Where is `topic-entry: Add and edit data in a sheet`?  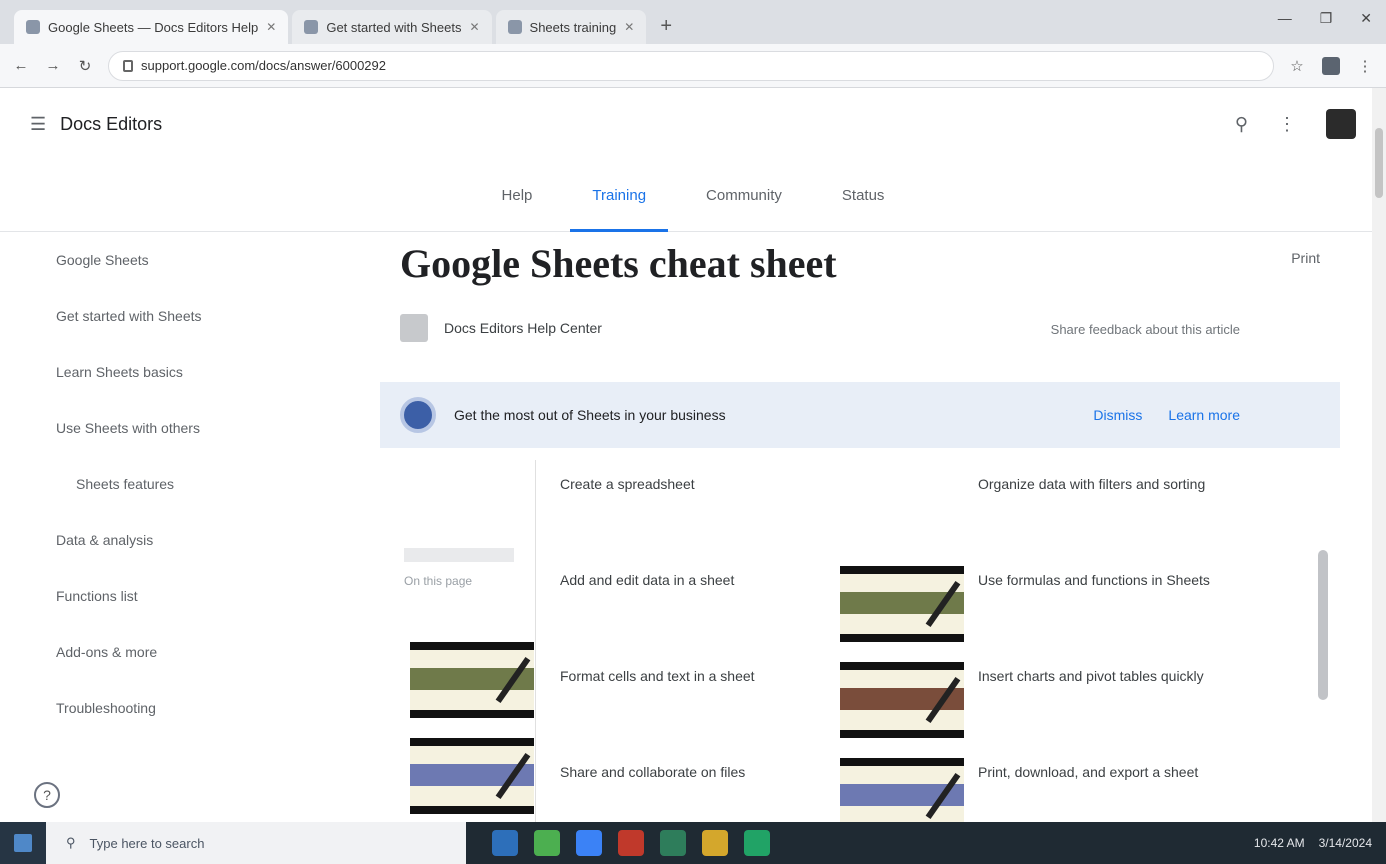
topic-entry: Add and edit data in a sheet is located at coordinates (685, 604).